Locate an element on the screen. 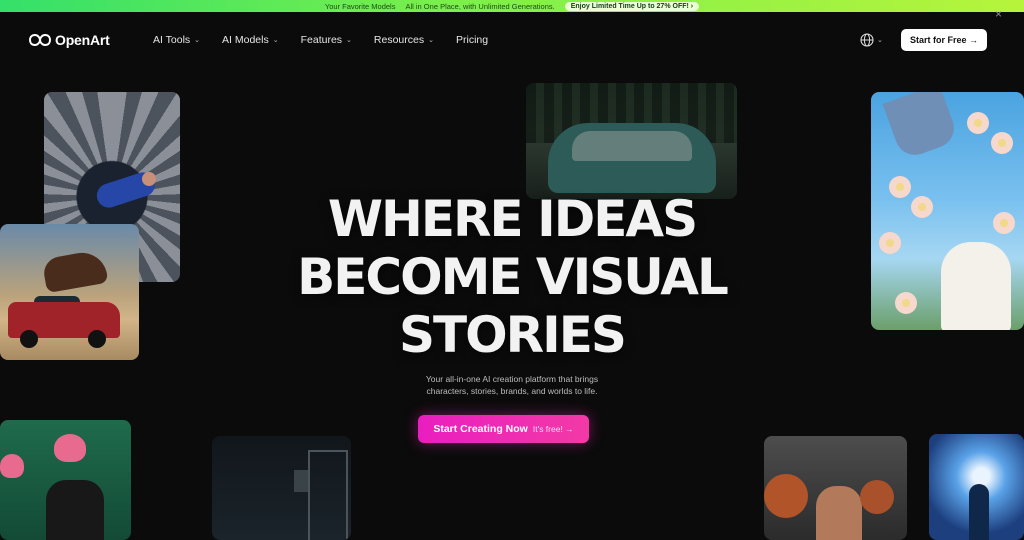 This screenshot has height=540, width=1024. nav-features: Features ⌄ is located at coordinates (326, 40).